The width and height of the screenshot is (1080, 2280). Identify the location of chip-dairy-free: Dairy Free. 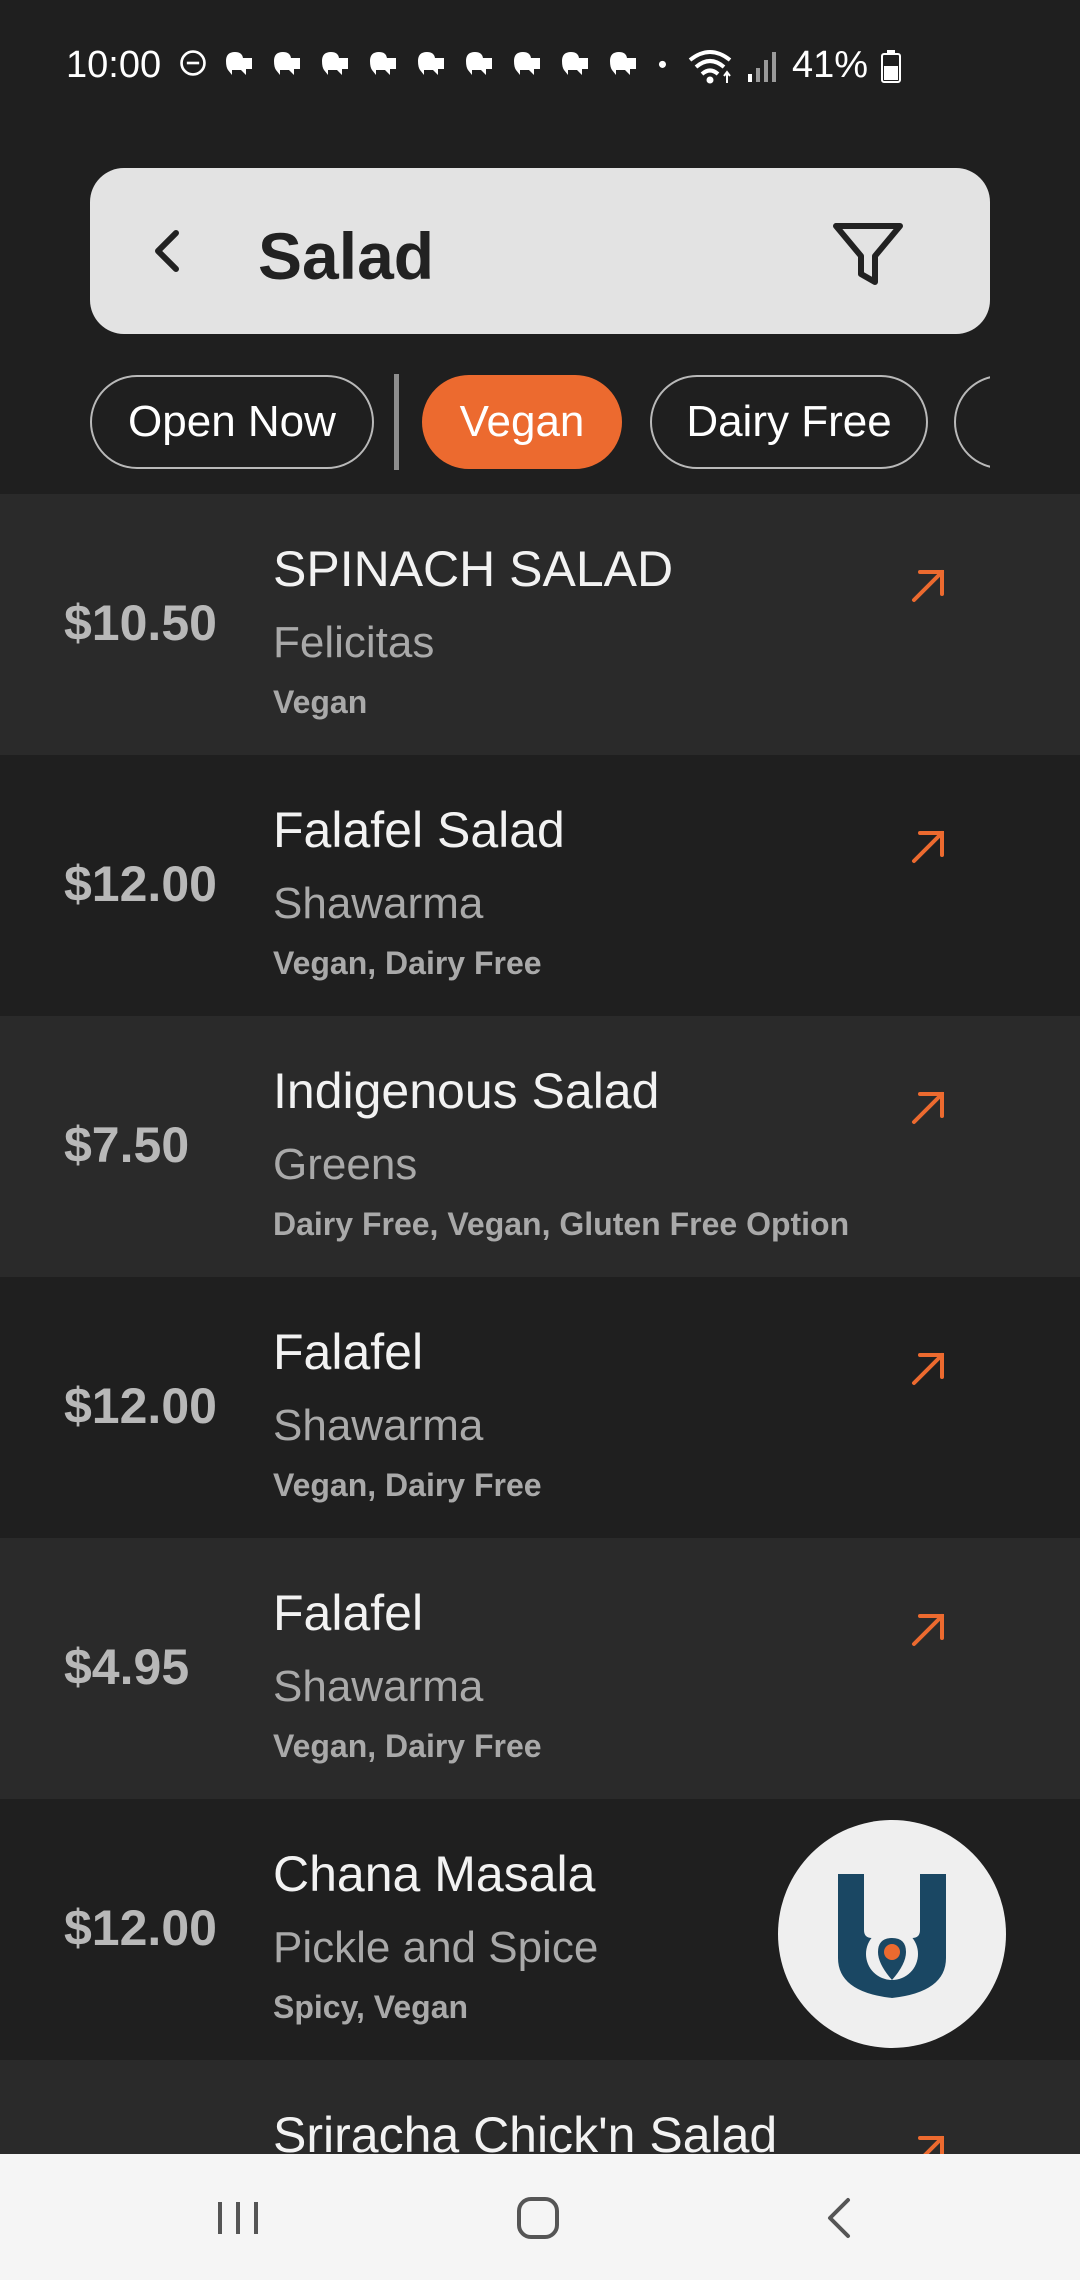
(789, 422).